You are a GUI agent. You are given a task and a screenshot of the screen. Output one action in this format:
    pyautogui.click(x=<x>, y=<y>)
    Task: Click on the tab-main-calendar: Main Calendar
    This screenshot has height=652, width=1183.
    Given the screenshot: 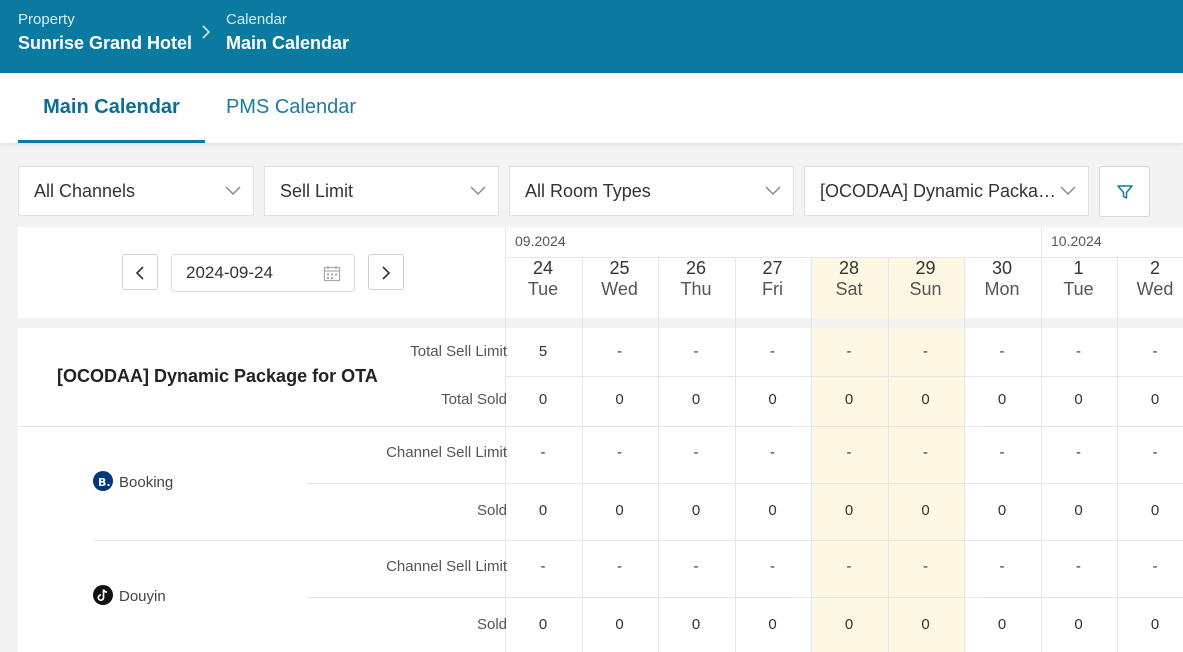 What is the action you would take?
    pyautogui.click(x=111, y=108)
    